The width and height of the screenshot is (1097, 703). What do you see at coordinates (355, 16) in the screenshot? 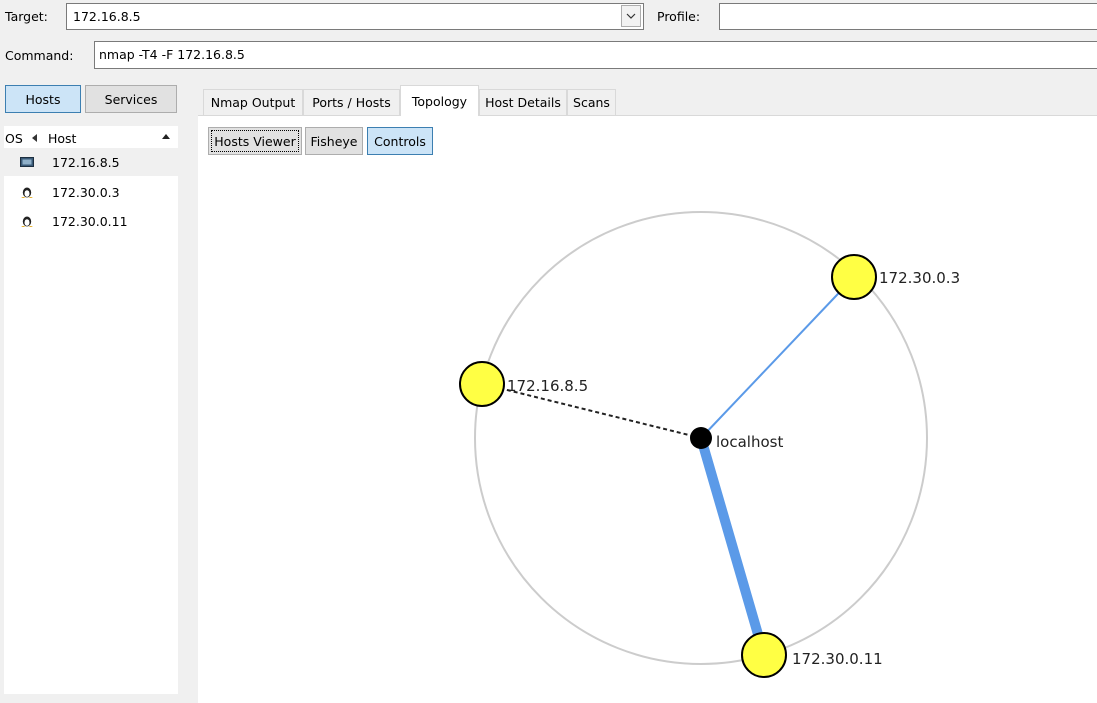
I see `target-input: 172.16.8.5` at bounding box center [355, 16].